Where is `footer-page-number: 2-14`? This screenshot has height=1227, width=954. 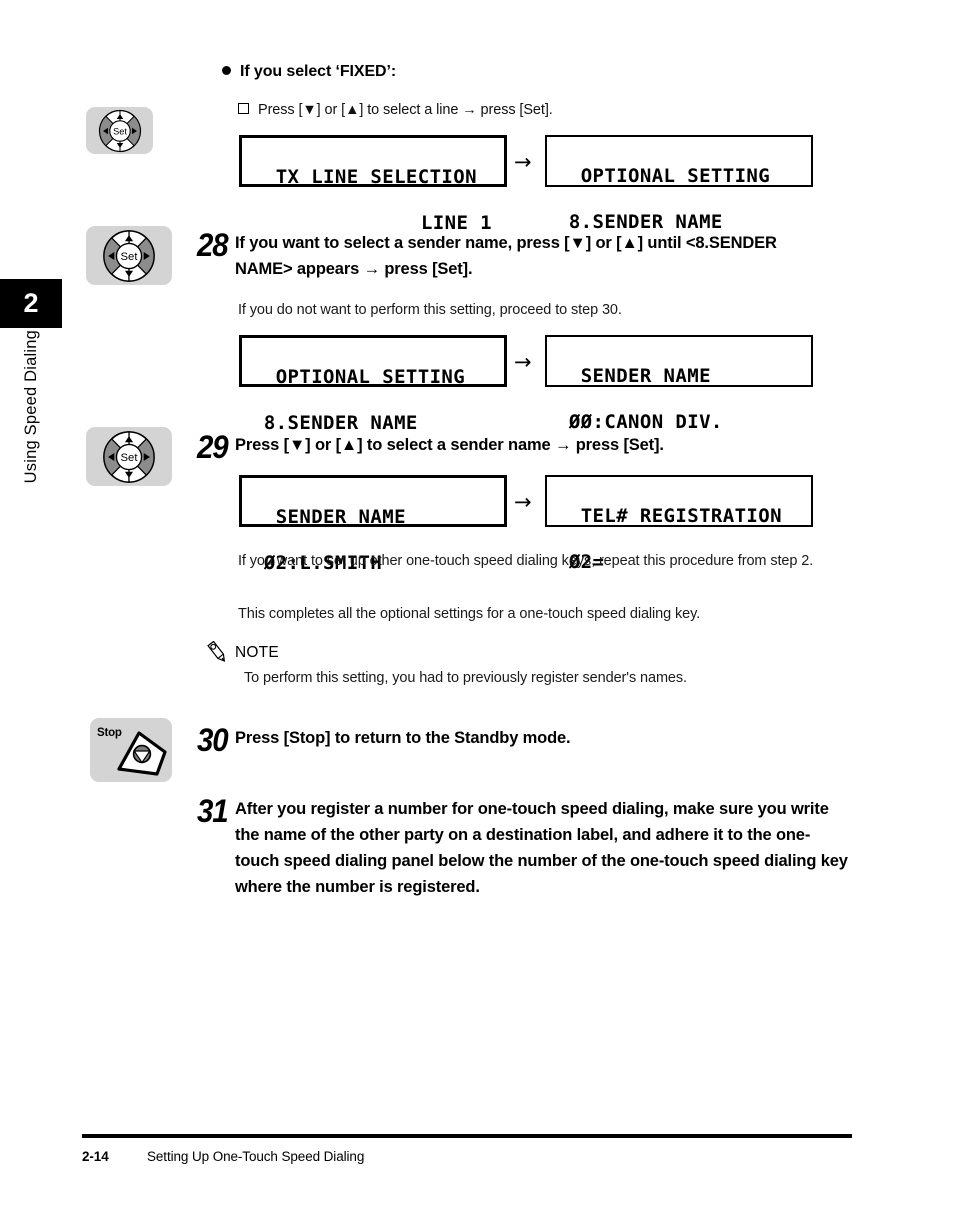 footer-page-number: 2-14 is located at coordinates (95, 1156).